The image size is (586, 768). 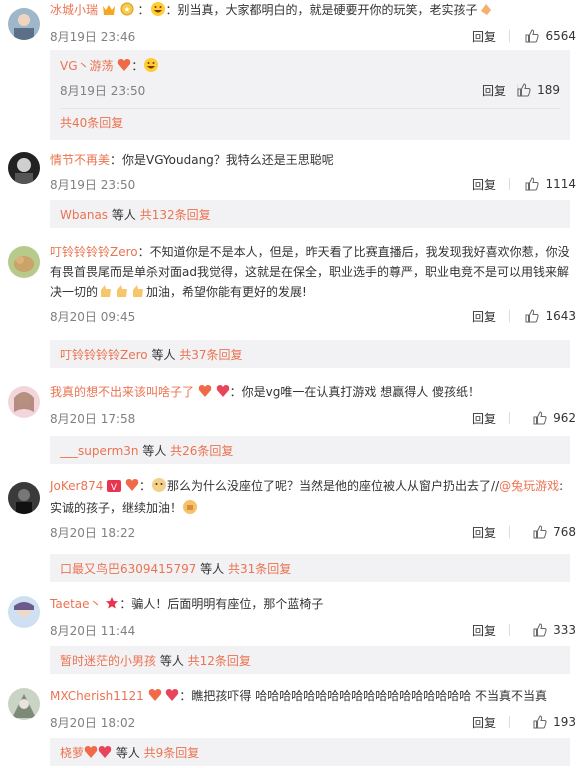 I want to click on comment-time: 8月20日 09:45, so click(x=93, y=317).